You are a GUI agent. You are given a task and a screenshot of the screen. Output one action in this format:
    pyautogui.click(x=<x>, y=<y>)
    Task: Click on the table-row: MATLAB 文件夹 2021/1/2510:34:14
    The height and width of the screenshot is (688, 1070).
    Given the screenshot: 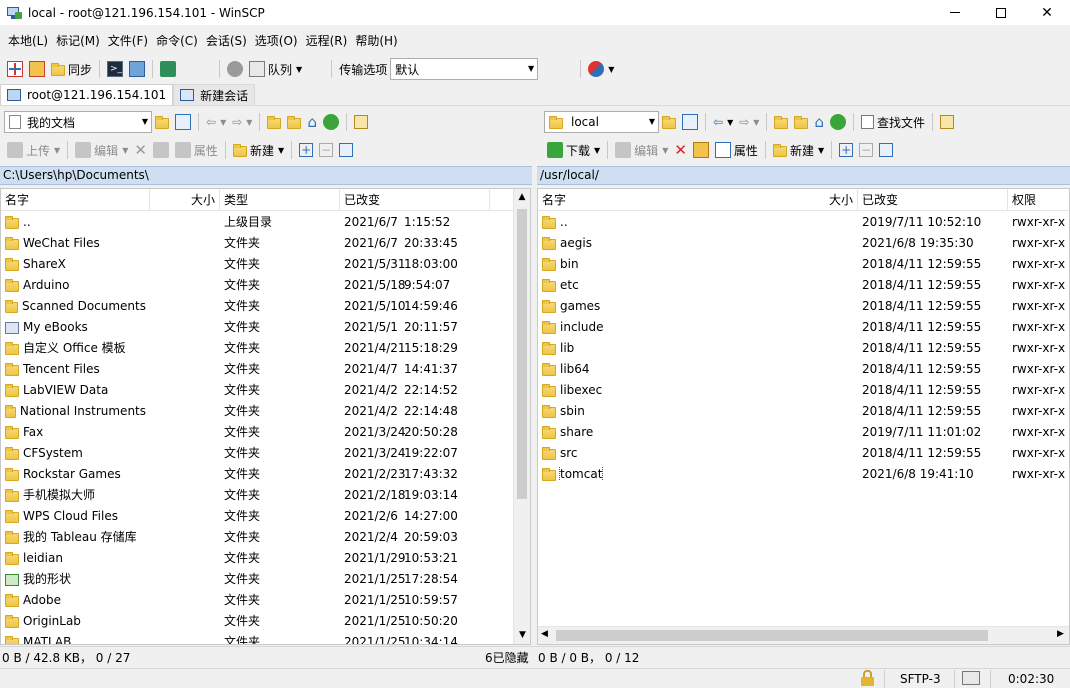 What is the action you would take?
    pyautogui.click(x=265, y=637)
    